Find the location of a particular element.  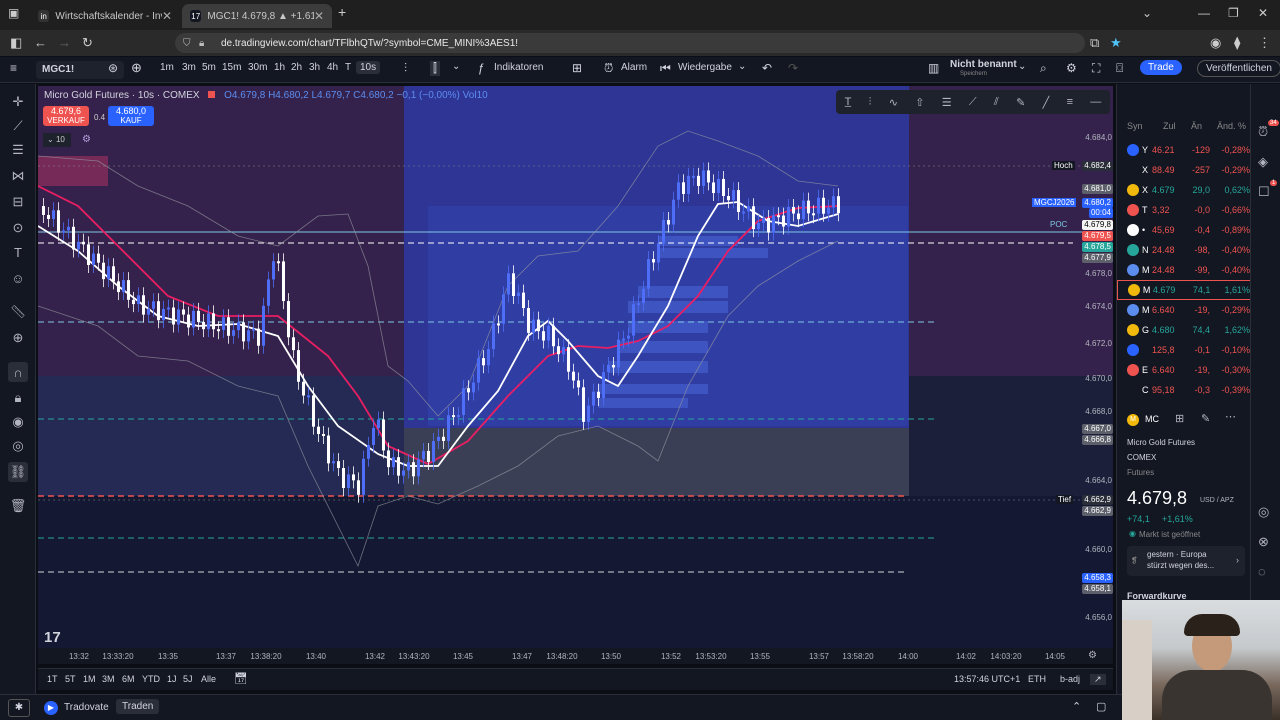

text-tool-icon: T̲ is located at coordinates (848, 102).